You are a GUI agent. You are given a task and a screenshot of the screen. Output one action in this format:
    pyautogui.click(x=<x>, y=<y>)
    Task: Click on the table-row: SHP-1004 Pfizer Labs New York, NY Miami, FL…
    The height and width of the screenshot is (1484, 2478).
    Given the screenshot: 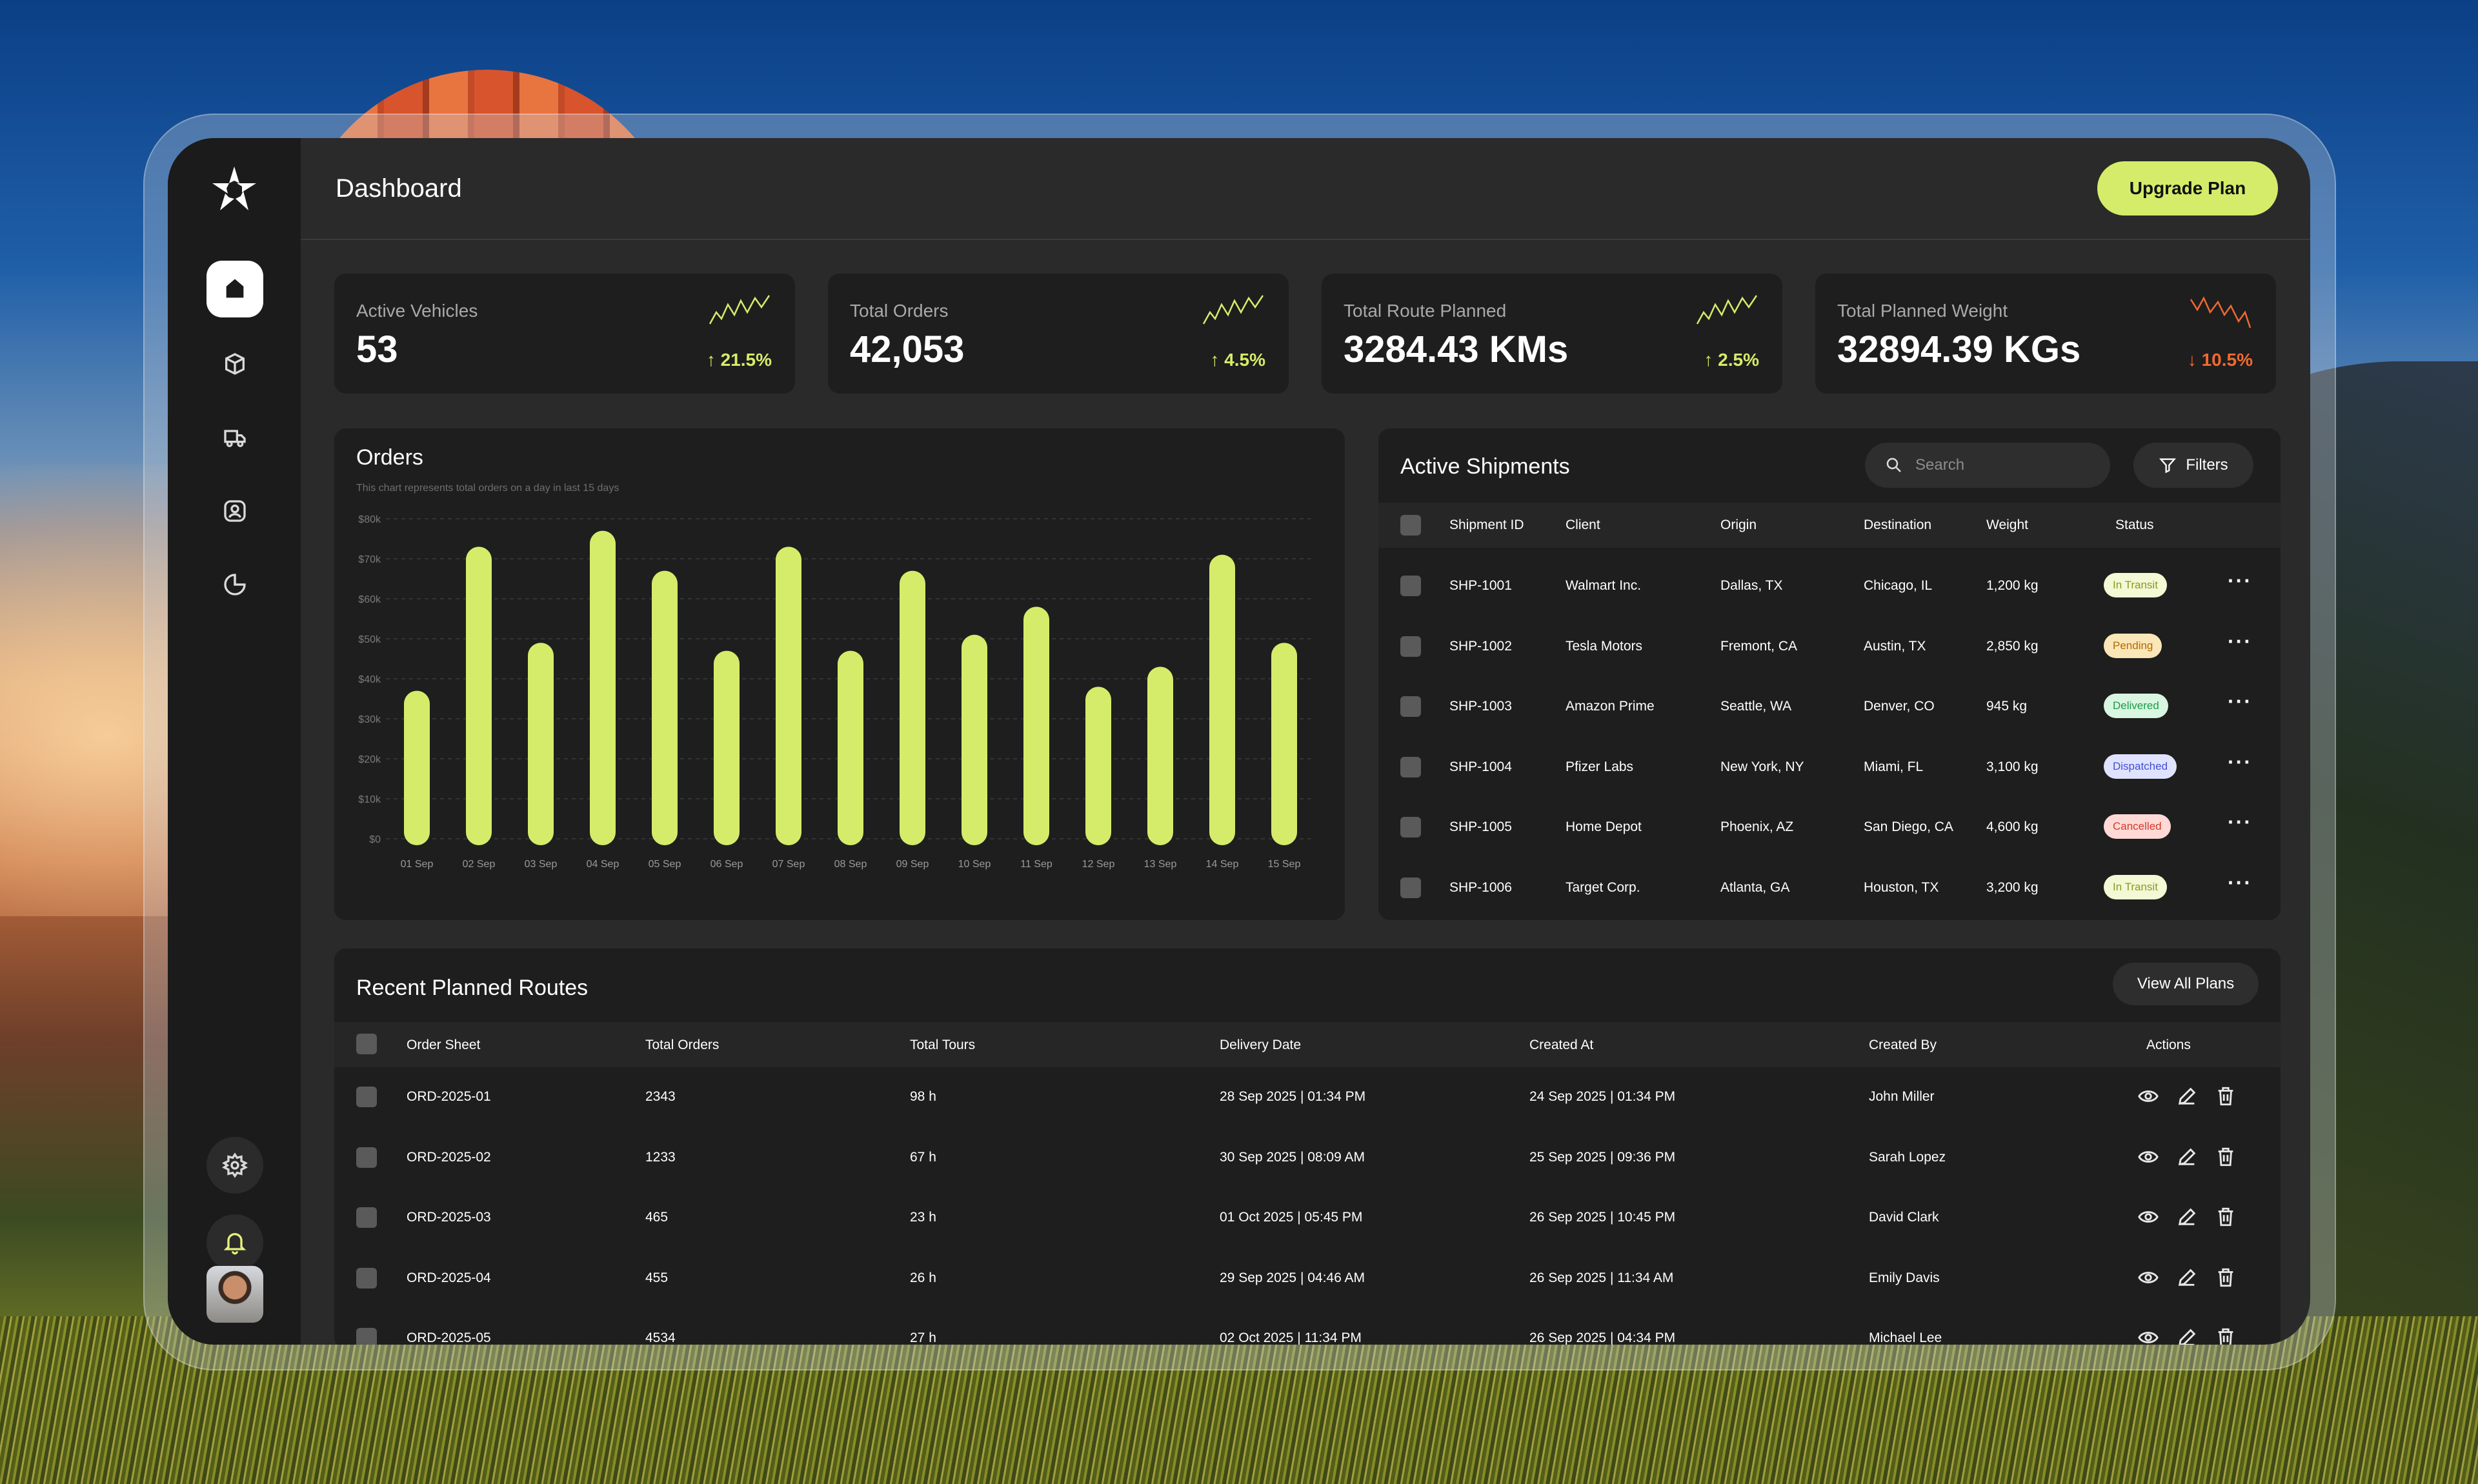 What is the action you would take?
    pyautogui.click(x=1829, y=770)
    